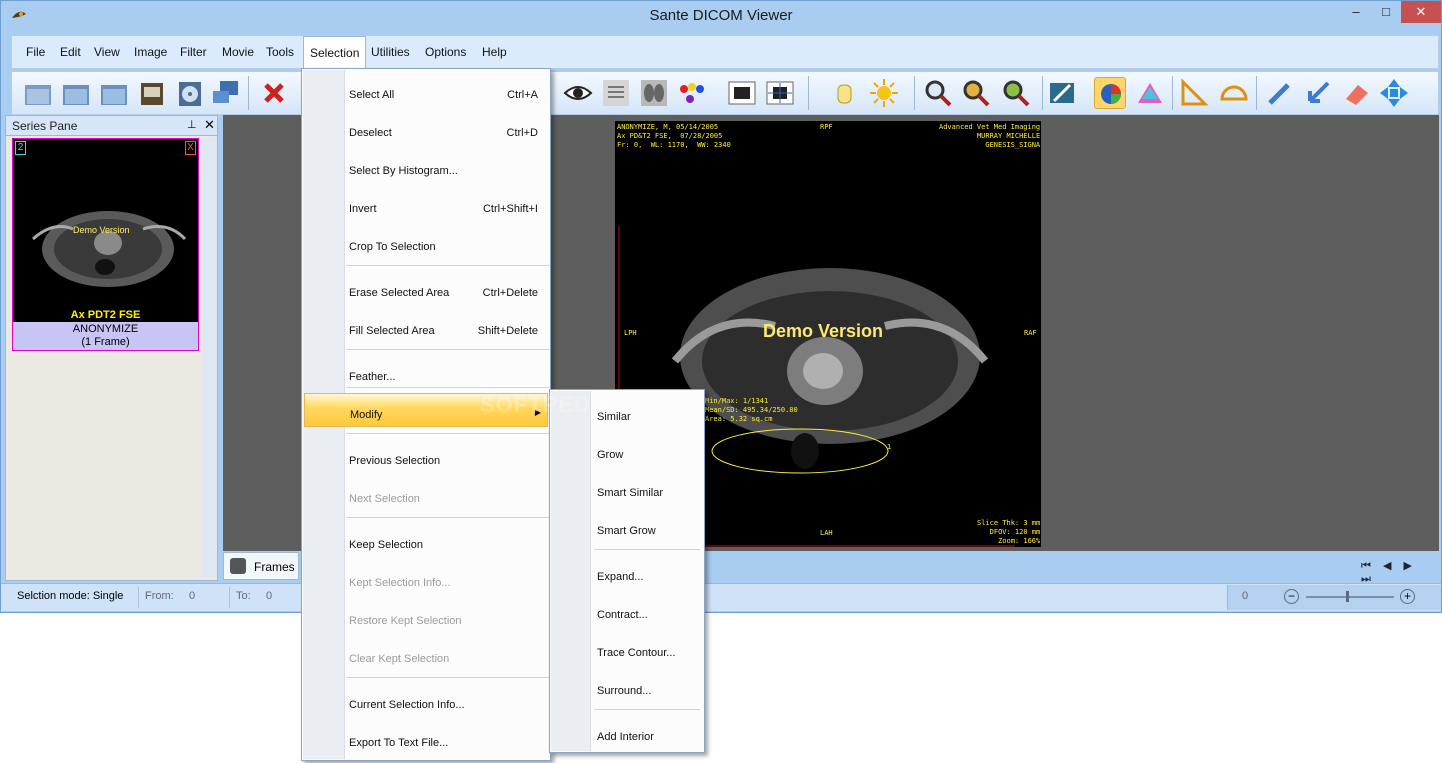 The width and height of the screenshot is (1442, 763). Describe the element at coordinates (193, 52) in the screenshot. I see `menu-filter: Filter` at that location.